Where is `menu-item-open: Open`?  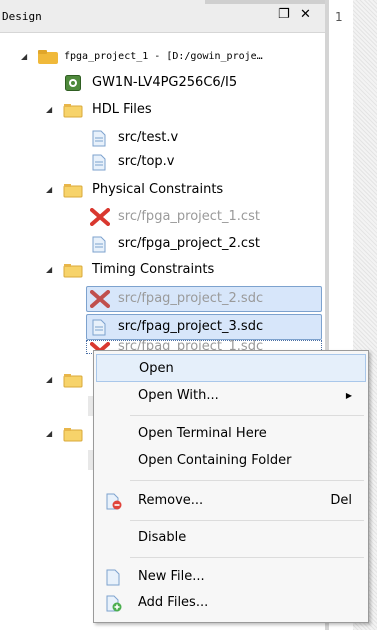 menu-item-open: Open is located at coordinates (231, 368).